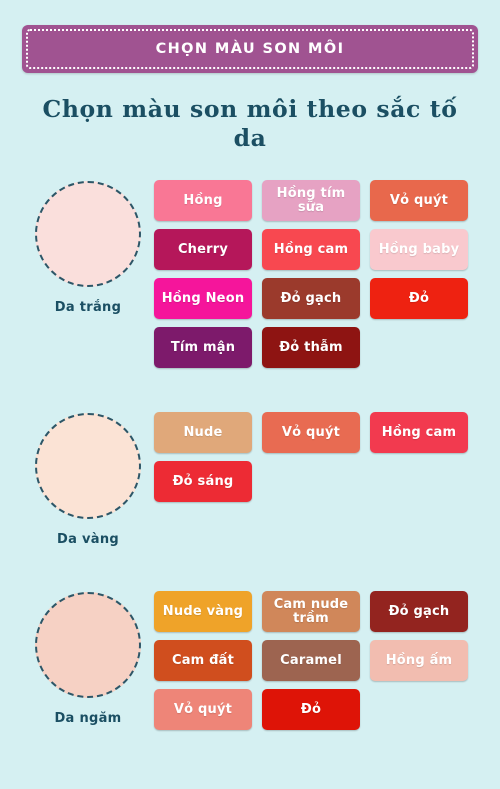 The height and width of the screenshot is (789, 500). What do you see at coordinates (203, 348) in the screenshot?
I see `color-swatch: Tím mận` at bounding box center [203, 348].